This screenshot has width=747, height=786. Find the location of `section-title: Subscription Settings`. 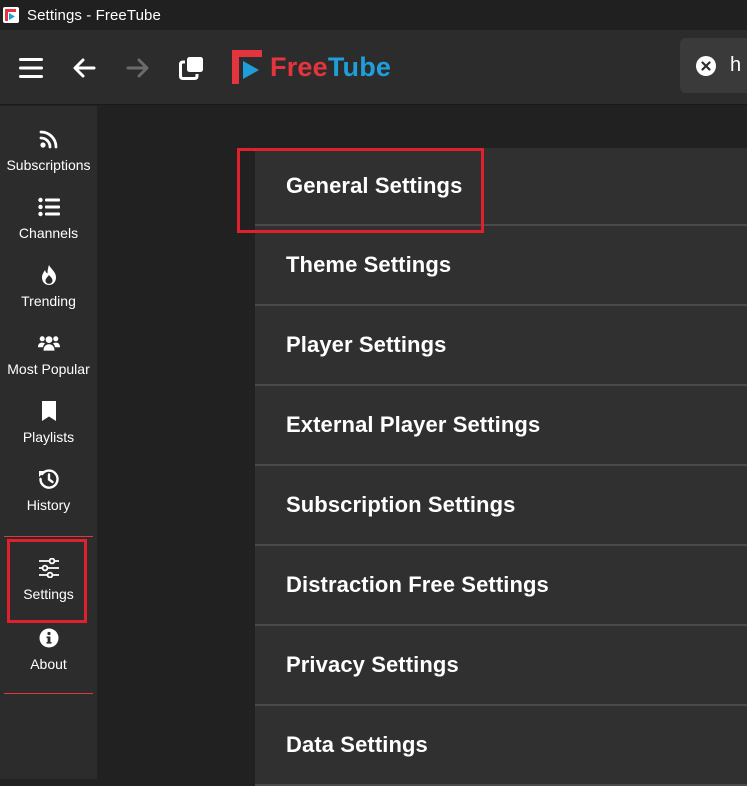

section-title: Subscription Settings is located at coordinates (401, 504).